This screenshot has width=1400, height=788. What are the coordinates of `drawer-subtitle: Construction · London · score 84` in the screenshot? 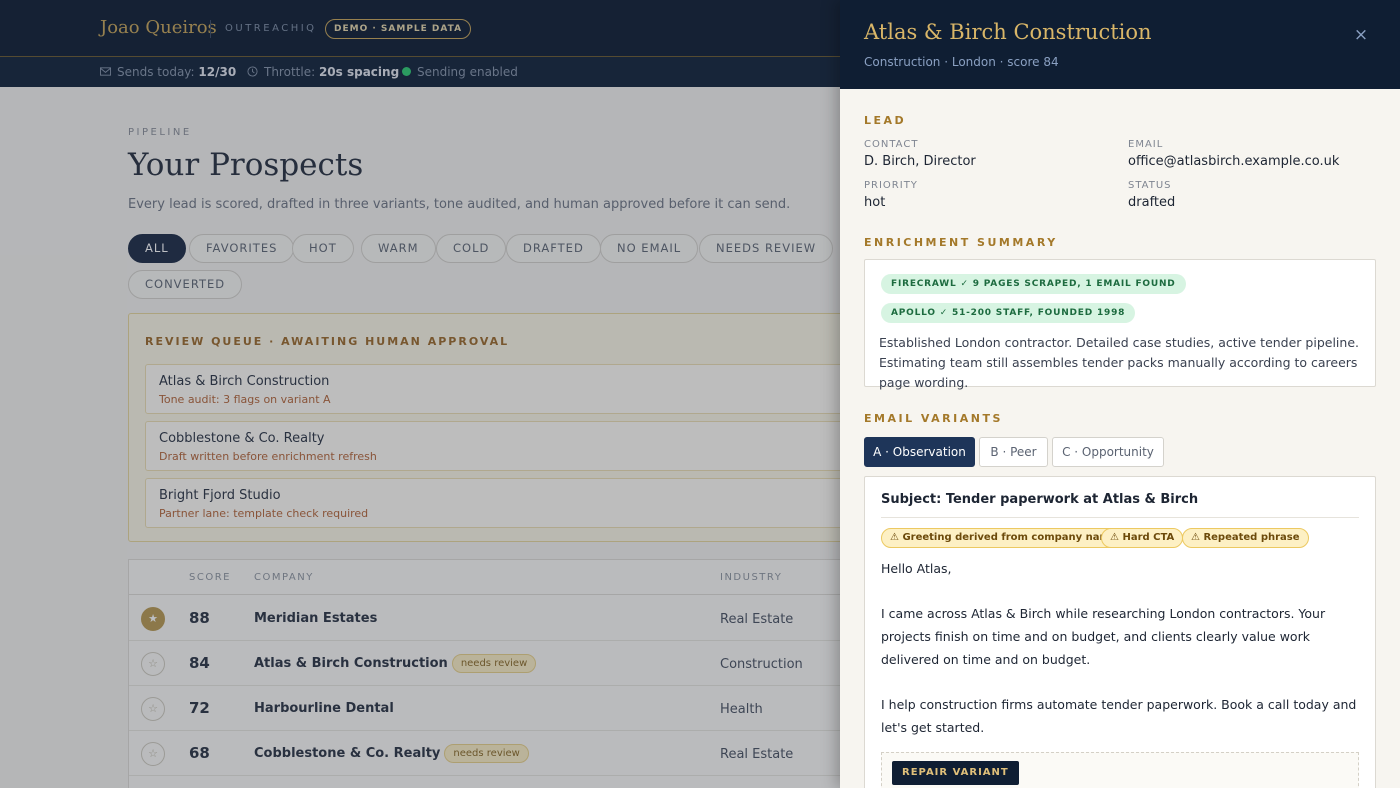 It's located at (961, 62).